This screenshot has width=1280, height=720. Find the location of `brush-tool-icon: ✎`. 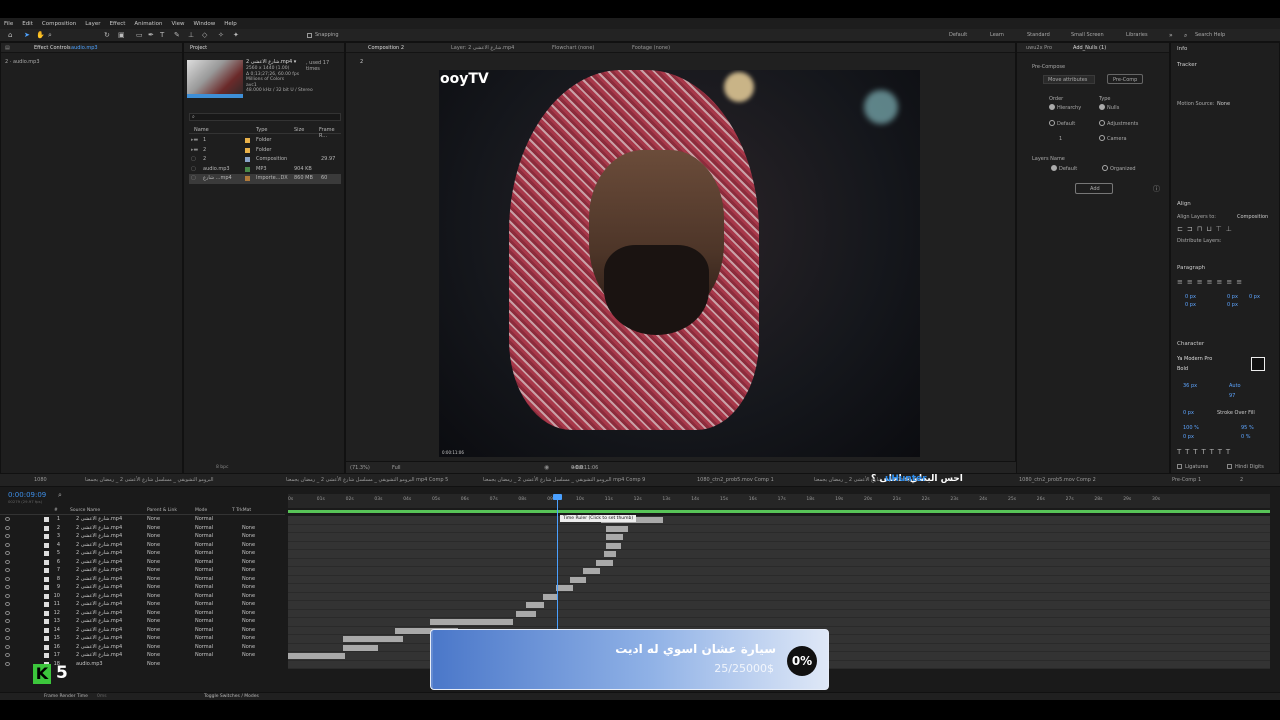

brush-tool-icon: ✎ is located at coordinates (177, 35).